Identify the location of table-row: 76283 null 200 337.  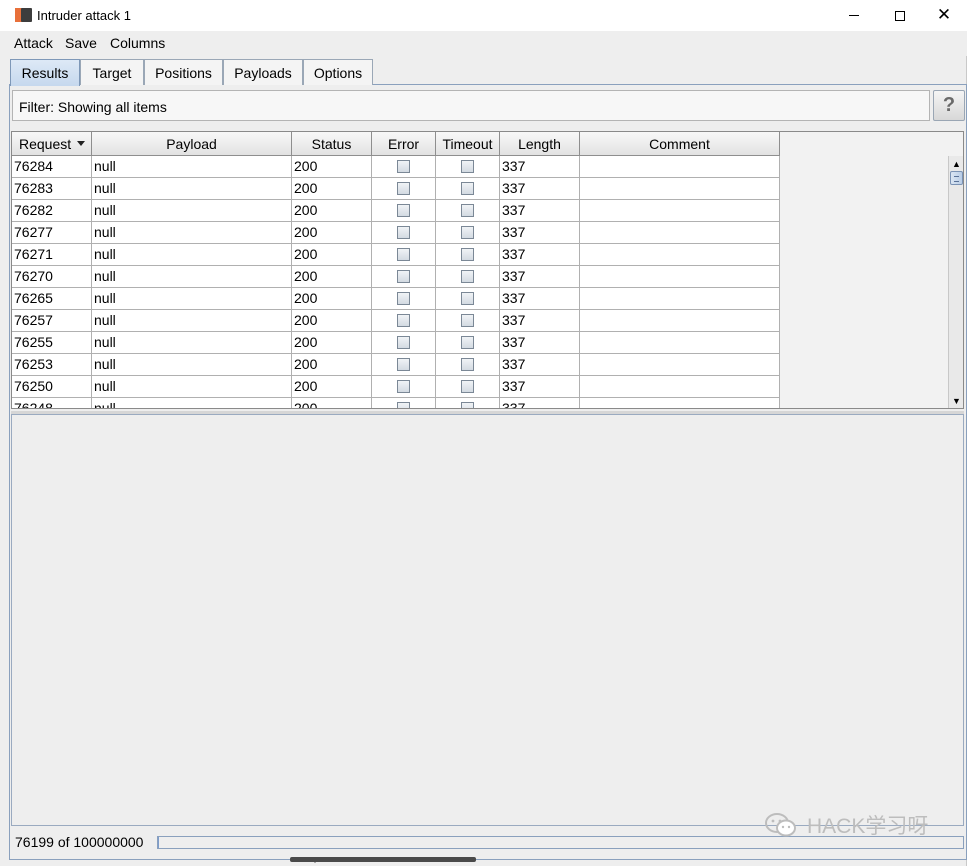
(396, 189).